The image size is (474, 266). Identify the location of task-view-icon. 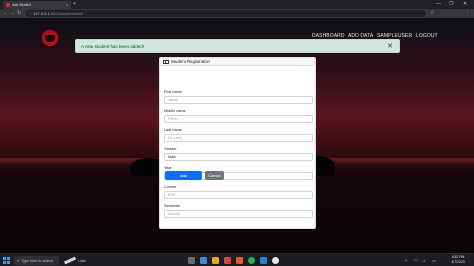
(191, 260).